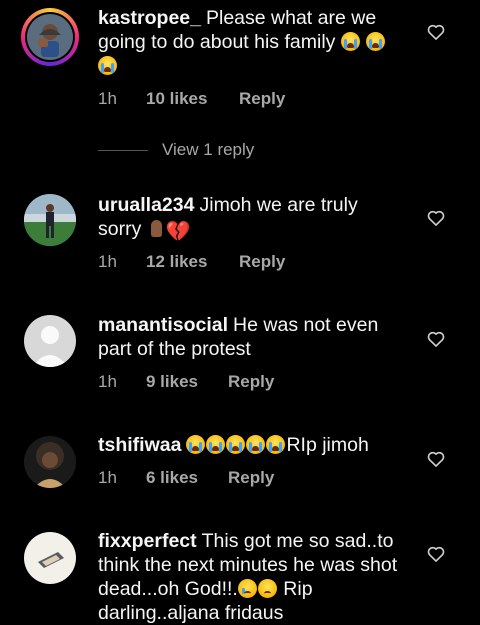 Image resolution: width=480 pixels, height=625 pixels. Describe the element at coordinates (163, 325) in the screenshot. I see `comment-username: manantisocial` at that location.